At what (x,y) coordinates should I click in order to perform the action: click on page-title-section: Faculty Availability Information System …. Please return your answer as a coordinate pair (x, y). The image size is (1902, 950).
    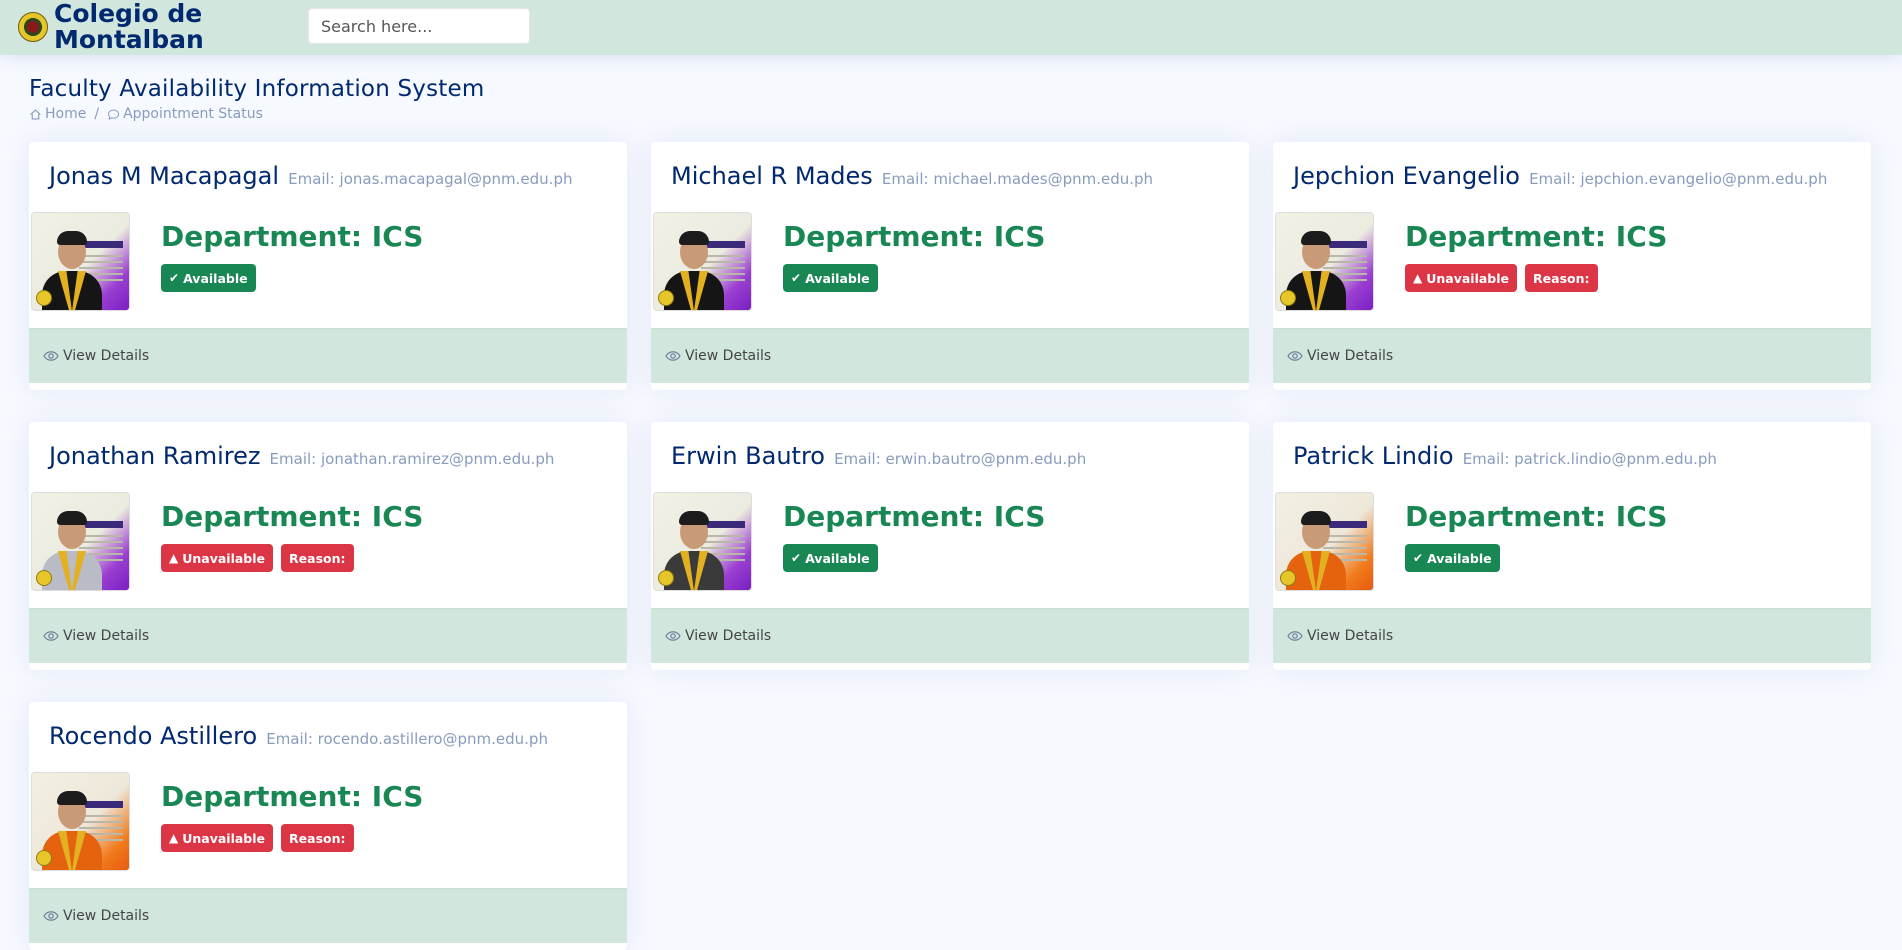
    Looking at the image, I should click on (256, 99).